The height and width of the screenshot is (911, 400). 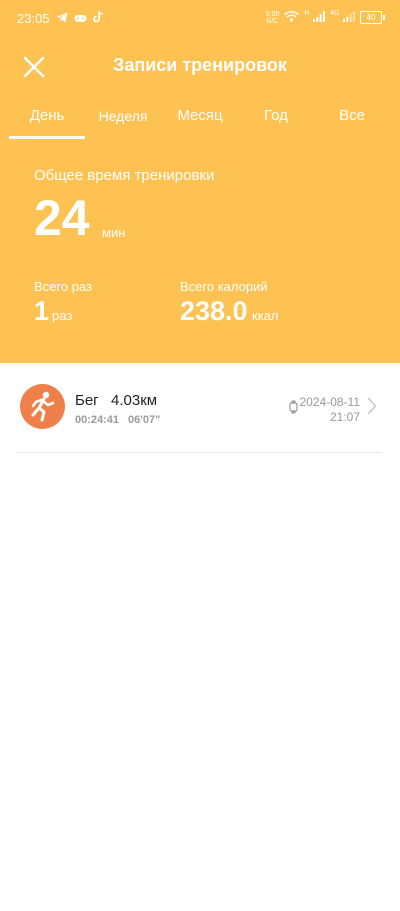 What do you see at coordinates (124, 175) in the screenshot?
I see `total-time-label: Общее время тренировки` at bounding box center [124, 175].